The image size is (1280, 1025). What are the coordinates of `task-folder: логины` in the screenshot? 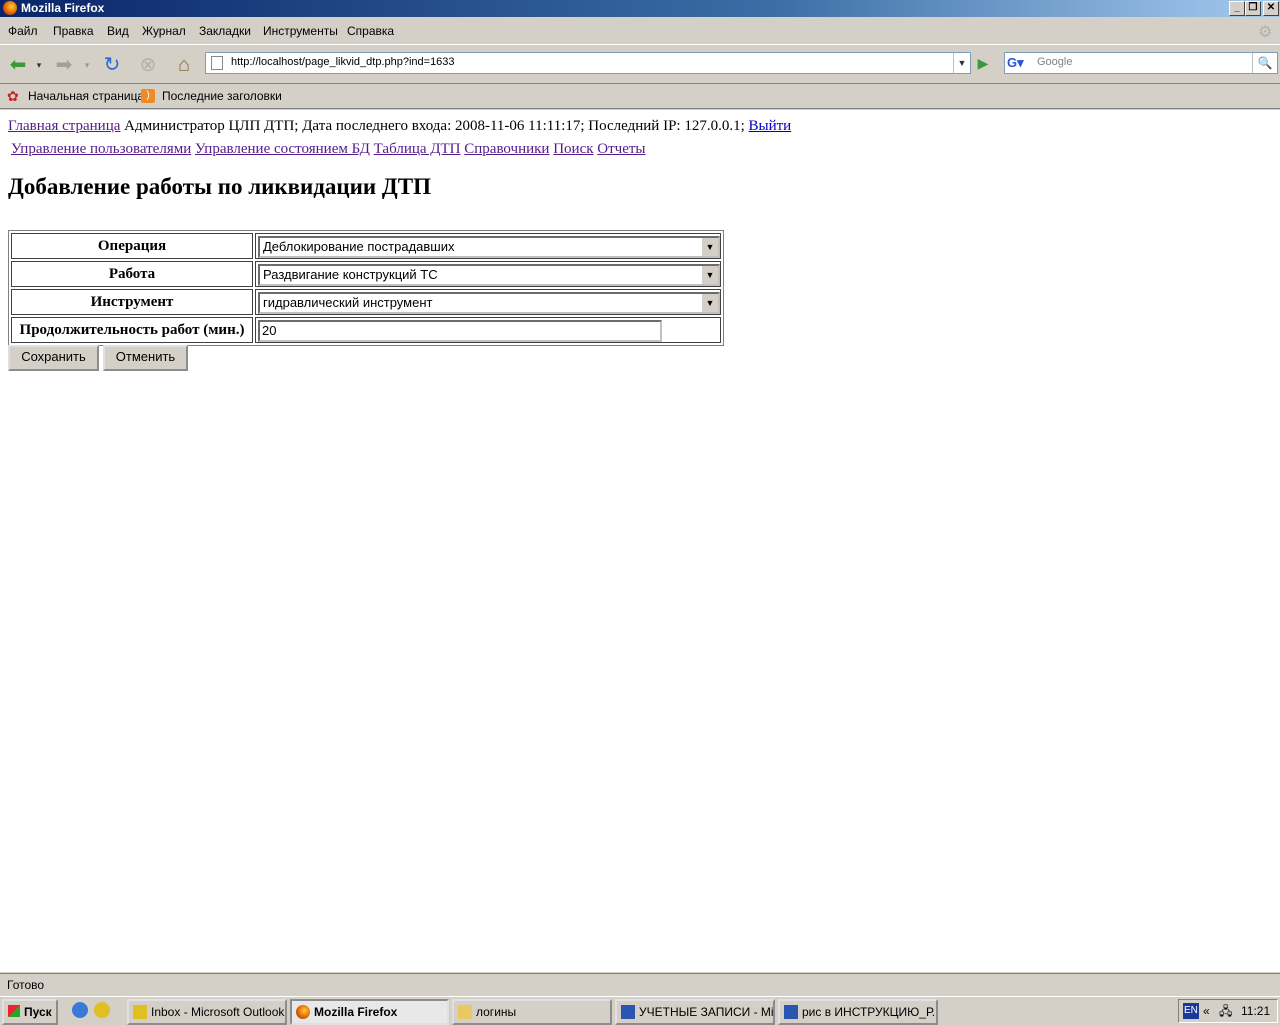 It's located at (532, 1012).